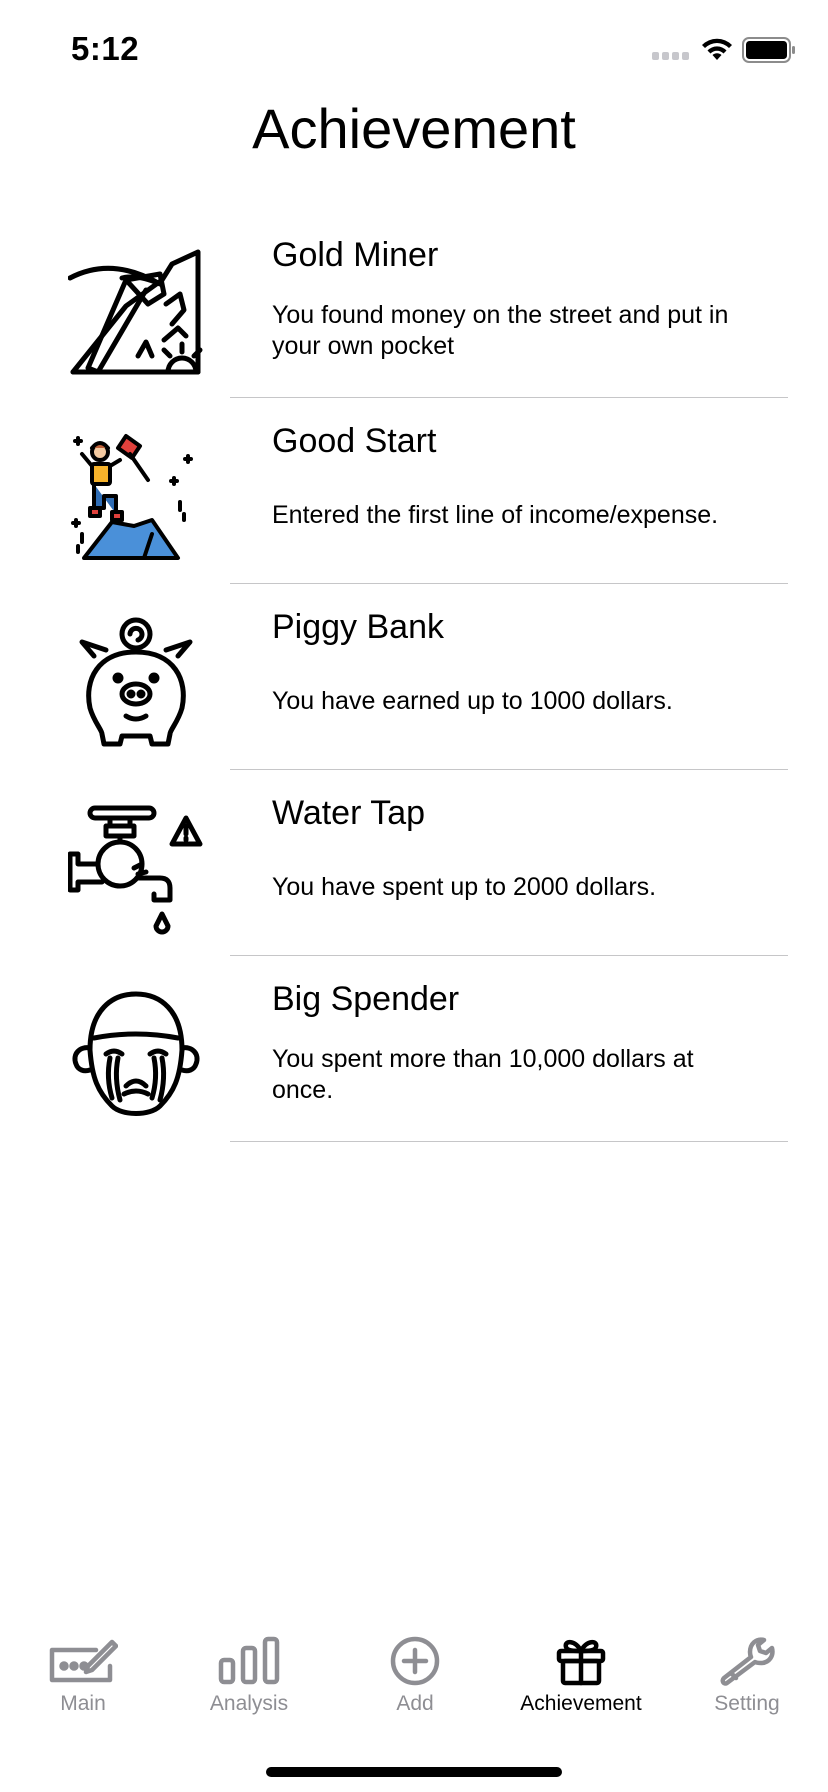 Image resolution: width=828 pixels, height=1792 pixels. I want to click on tab-label: Main, so click(83, 1703).